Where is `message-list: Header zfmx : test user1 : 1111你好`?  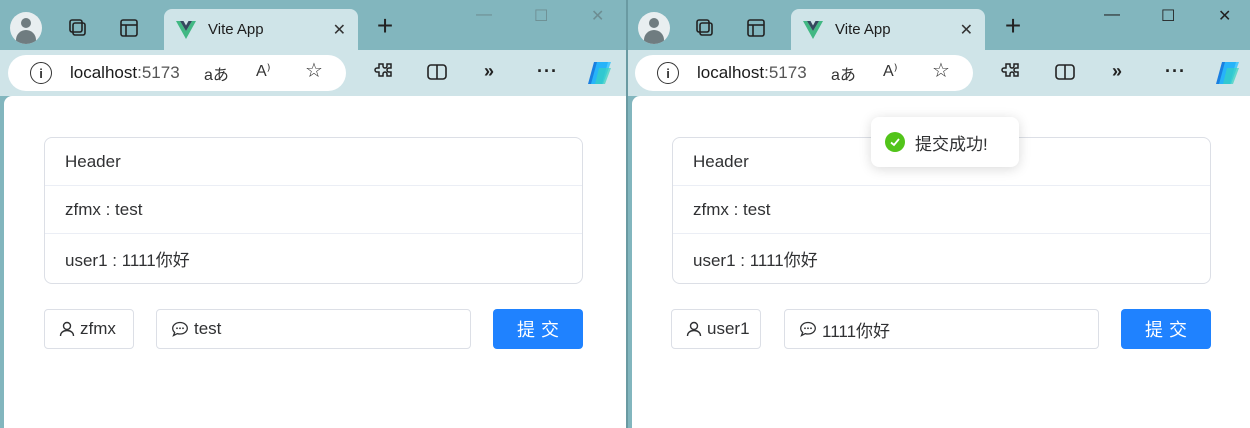 message-list: Header zfmx : test user1 : 1111你好 is located at coordinates (313, 210).